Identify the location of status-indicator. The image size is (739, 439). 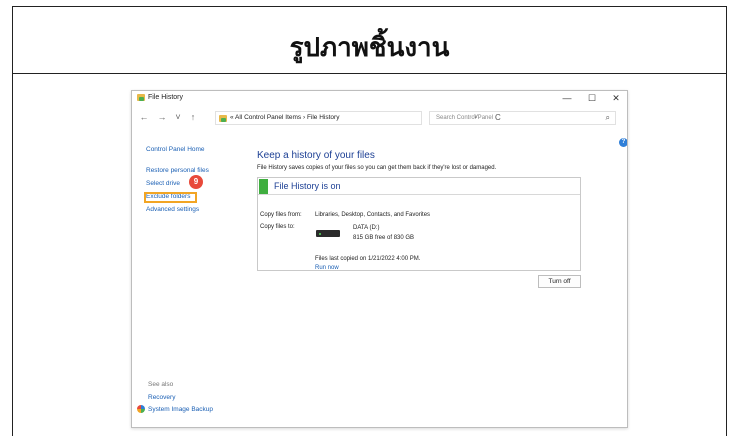
(263, 186).